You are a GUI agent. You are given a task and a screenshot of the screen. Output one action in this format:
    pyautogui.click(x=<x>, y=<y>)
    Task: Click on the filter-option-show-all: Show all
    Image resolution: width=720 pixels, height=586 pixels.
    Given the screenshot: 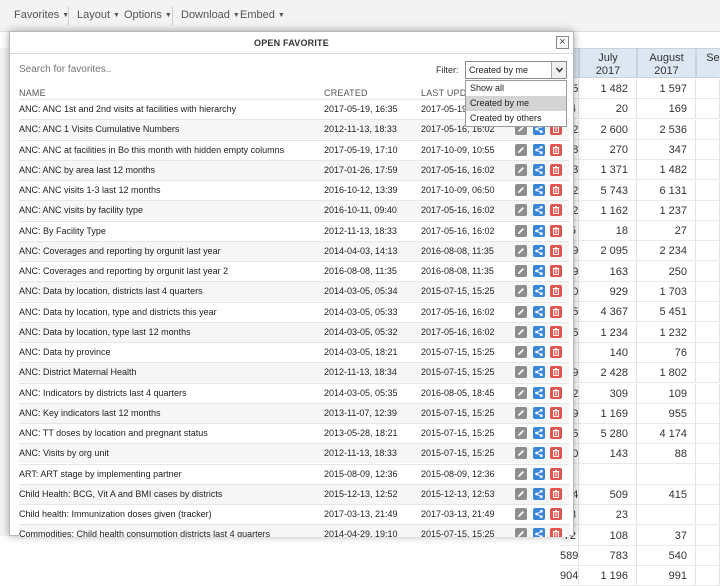 What is the action you would take?
    pyautogui.click(x=516, y=88)
    